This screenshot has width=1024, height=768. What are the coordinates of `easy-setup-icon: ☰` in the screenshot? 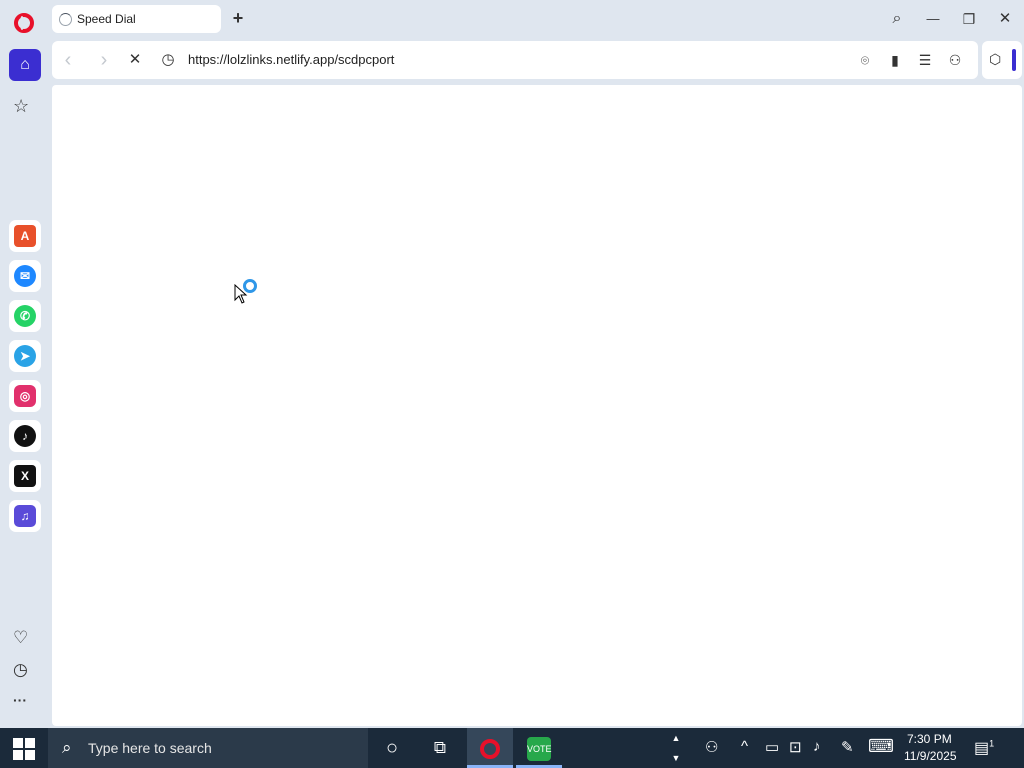 It's located at (925, 60).